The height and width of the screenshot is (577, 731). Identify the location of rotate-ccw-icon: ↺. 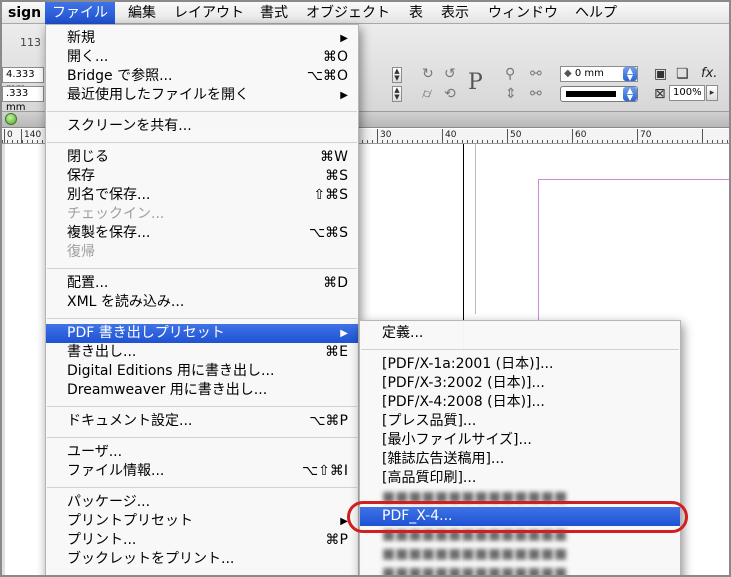
(450, 74).